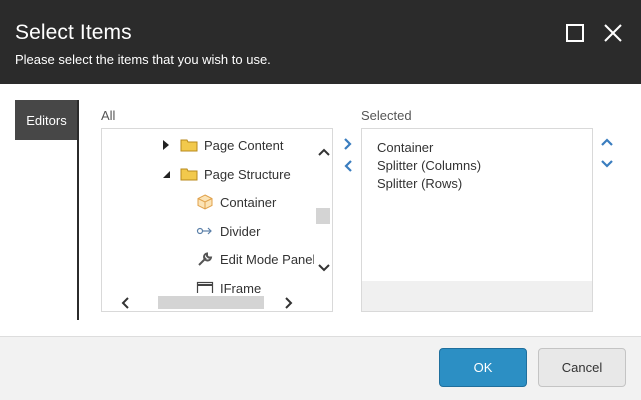  What do you see at coordinates (484, 166) in the screenshot?
I see `list-item: Splitter (Columns)` at bounding box center [484, 166].